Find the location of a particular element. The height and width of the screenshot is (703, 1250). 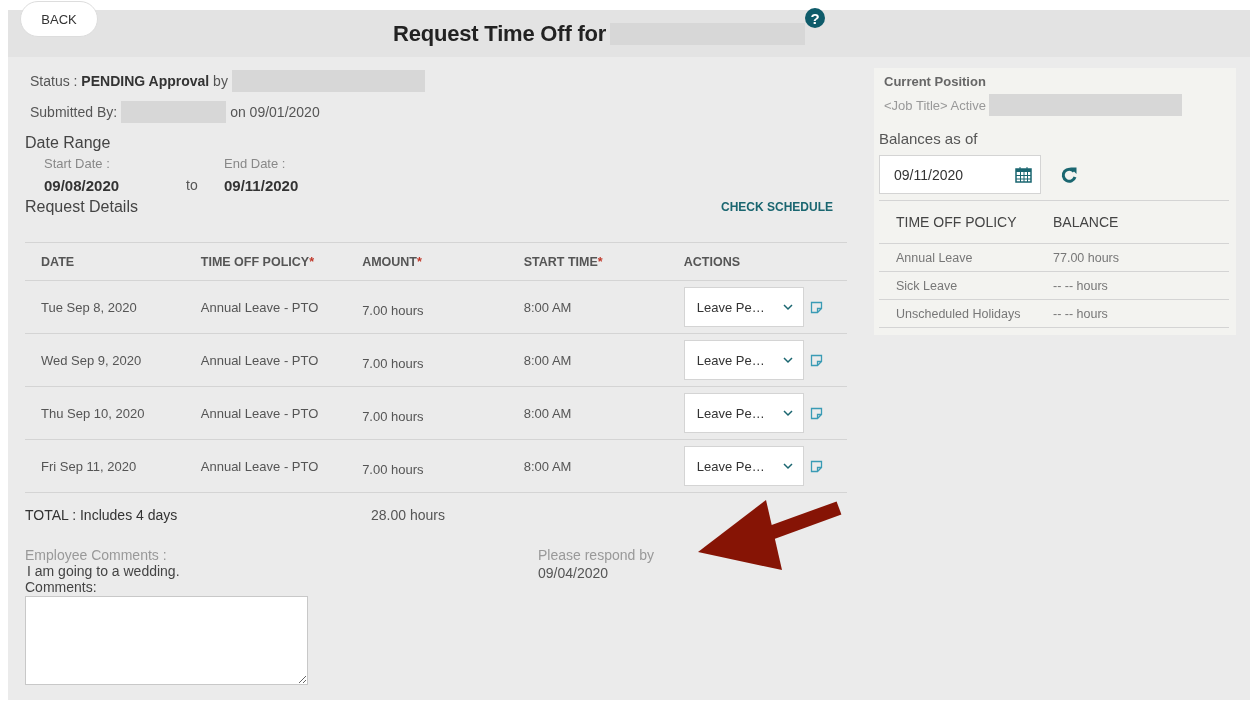

comments-field is located at coordinates (166, 640).